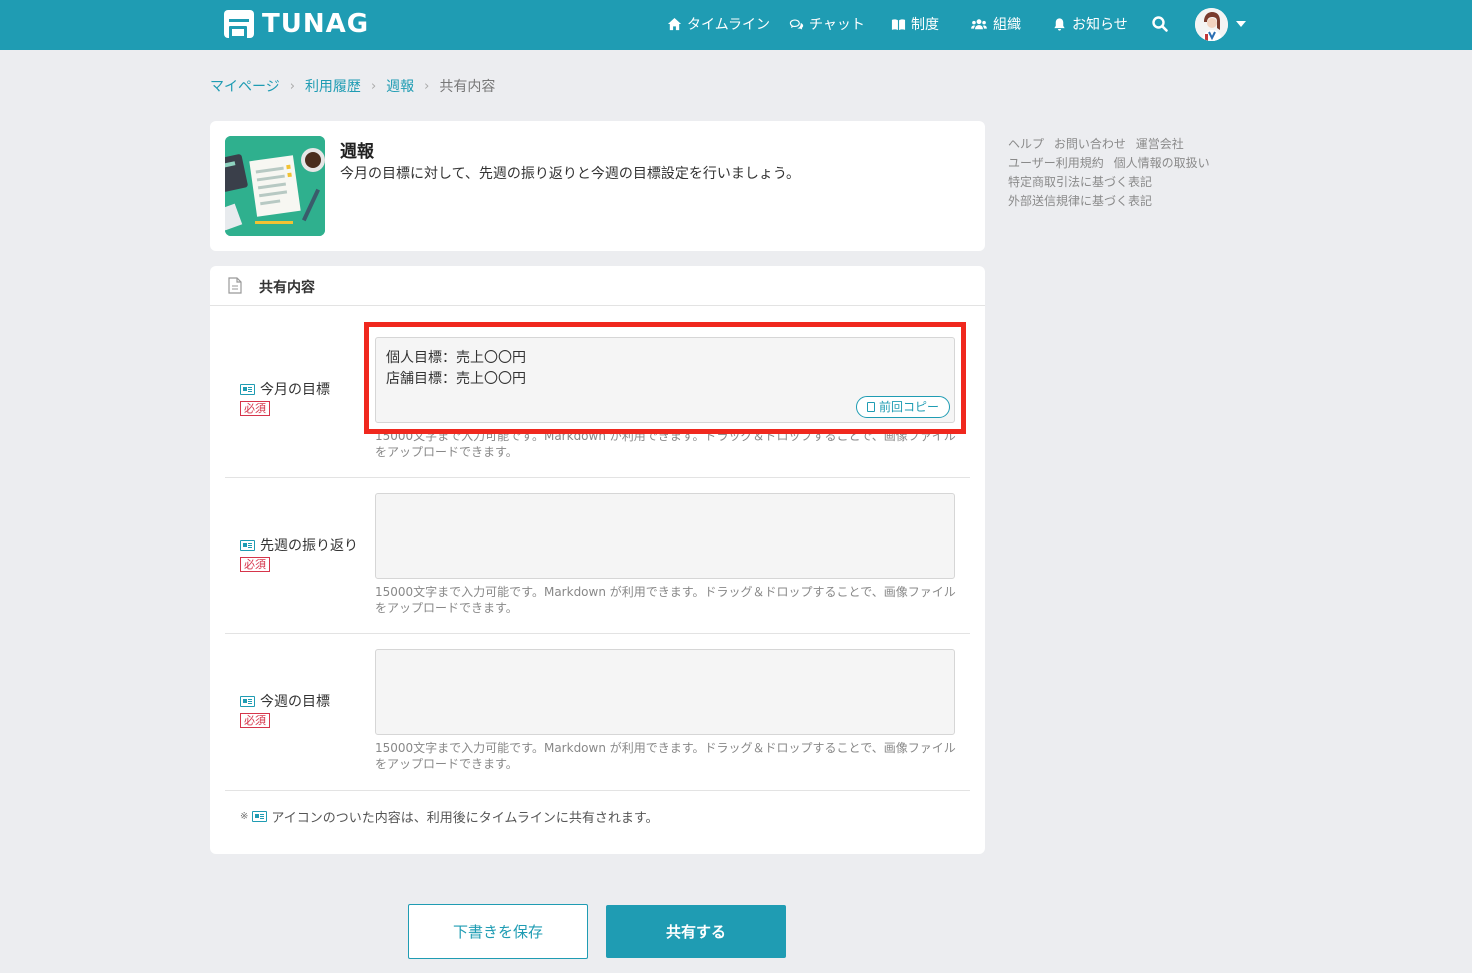 This screenshot has width=1472, height=973. I want to click on link-company: 運営会社, so click(1160, 144).